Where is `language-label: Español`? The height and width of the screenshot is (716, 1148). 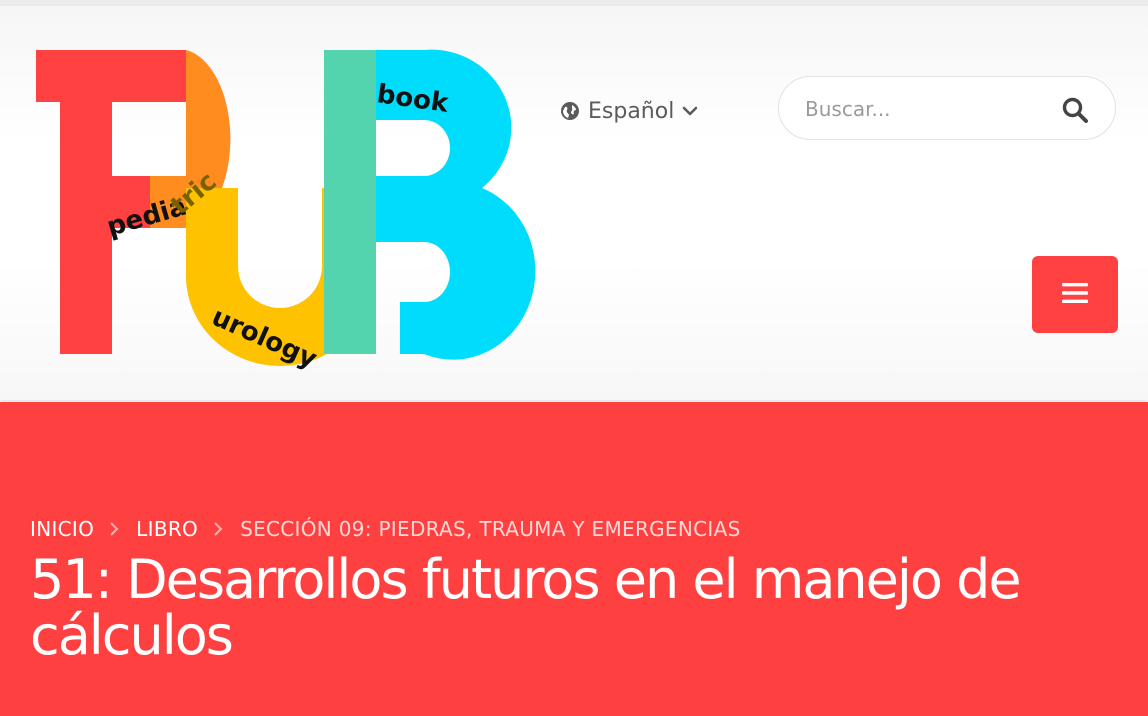
language-label: Español is located at coordinates (631, 111).